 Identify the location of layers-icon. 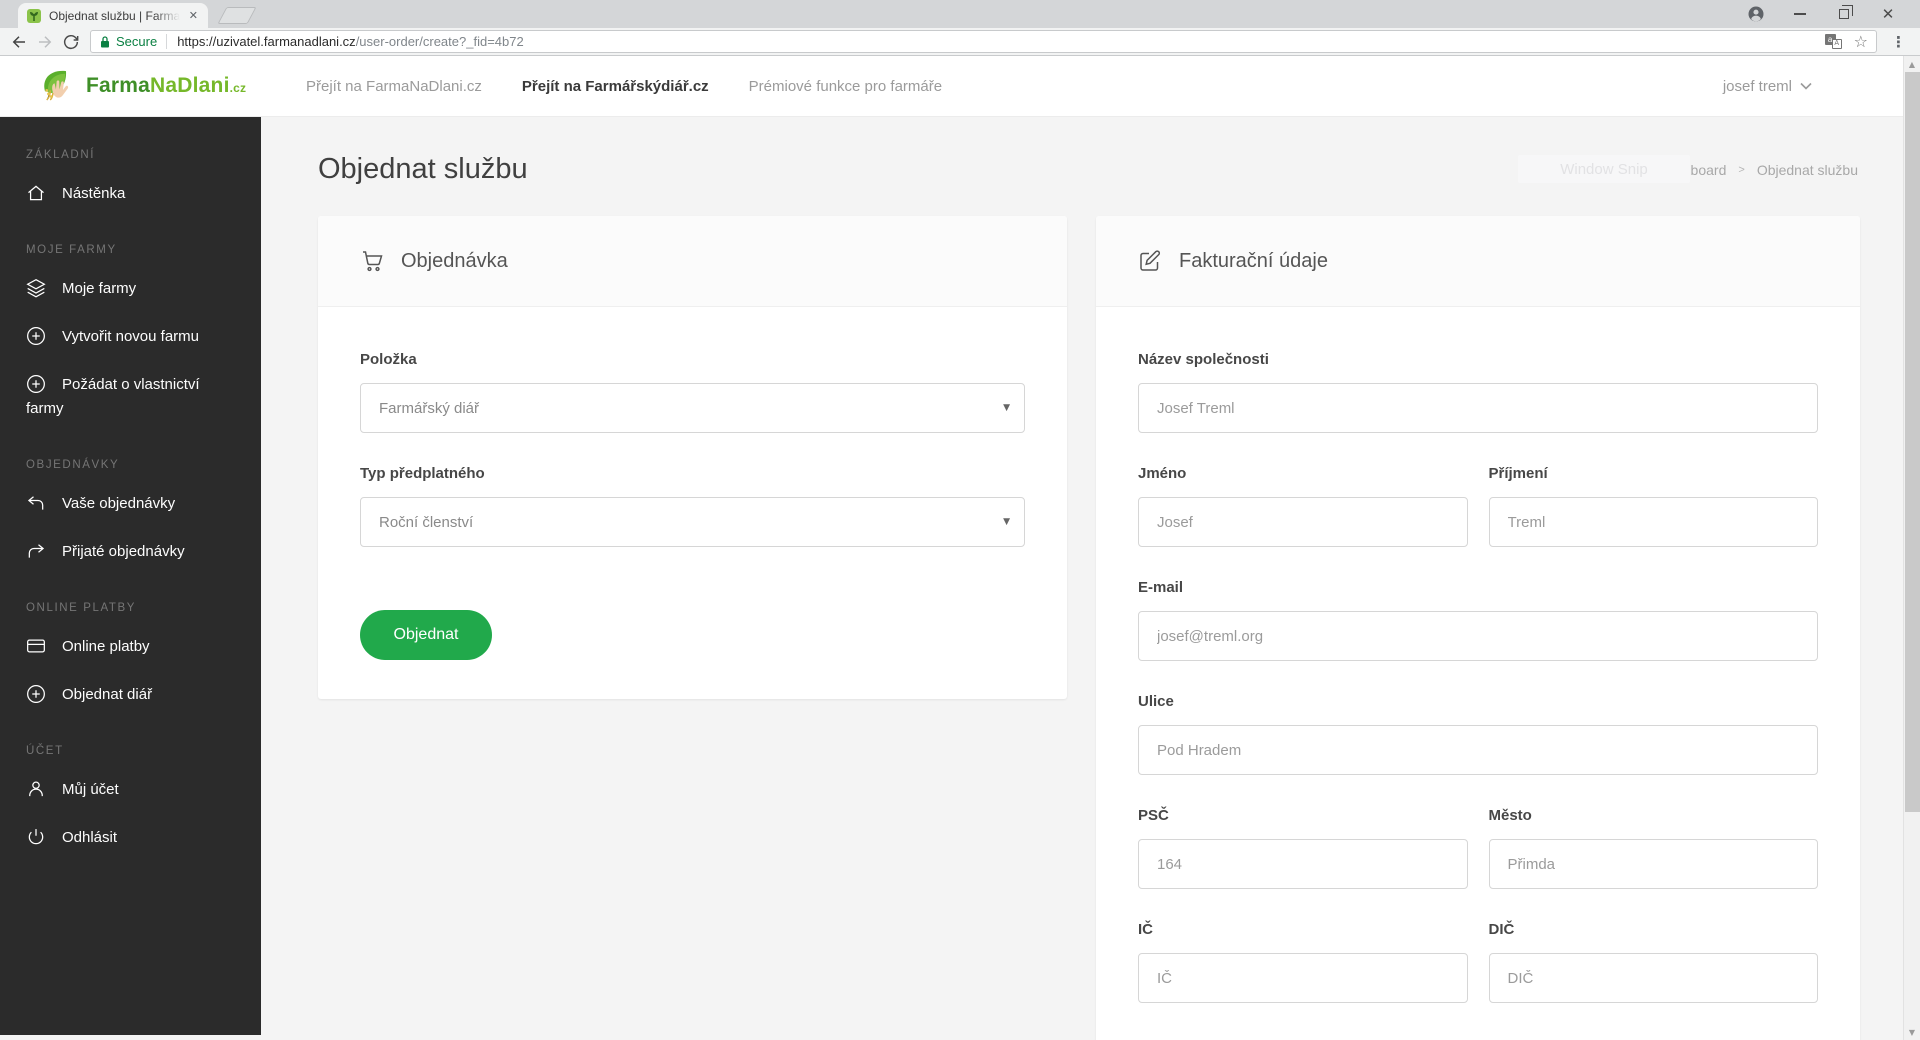
(36, 288).